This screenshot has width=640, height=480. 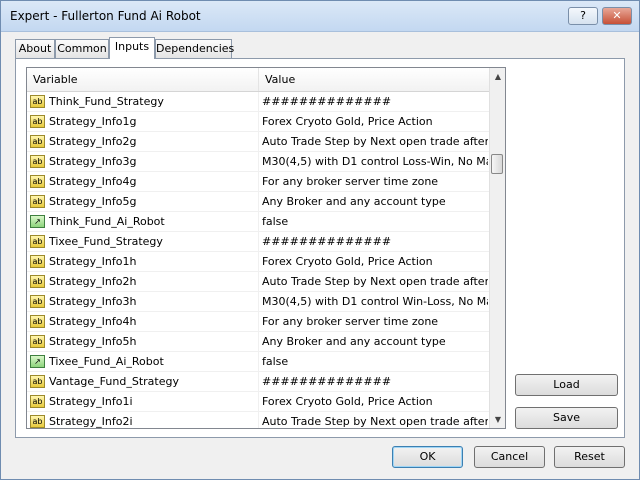 I want to click on variable-name-cell: Strategy_Info2g, so click(x=93, y=141).